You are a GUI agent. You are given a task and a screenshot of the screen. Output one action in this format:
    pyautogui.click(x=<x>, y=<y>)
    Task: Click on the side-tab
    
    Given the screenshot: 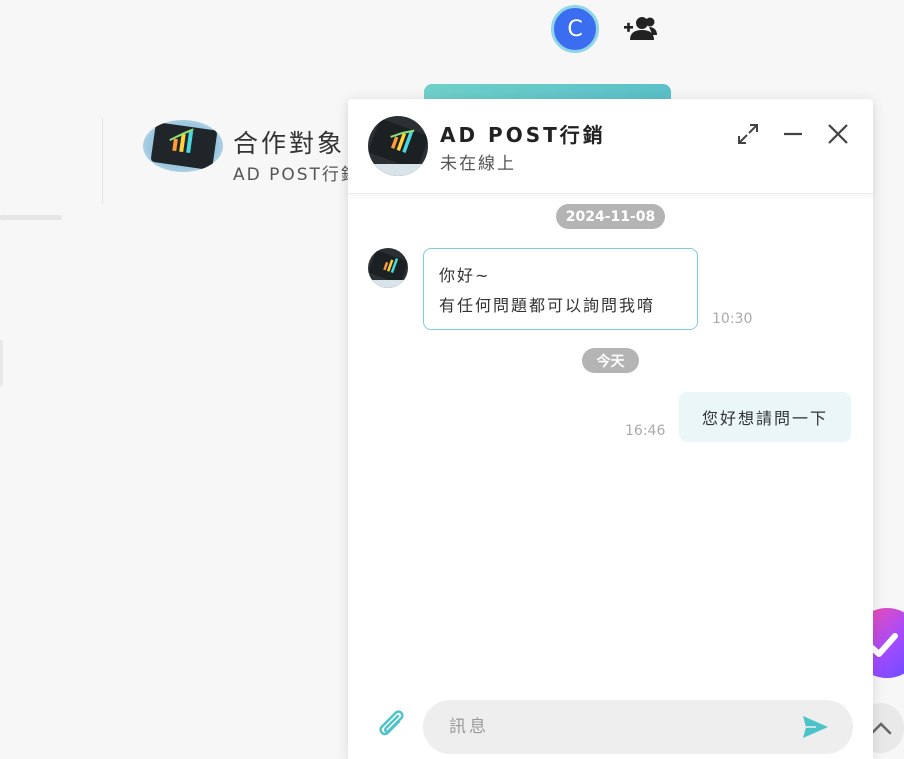 What is the action you would take?
    pyautogui.click(x=1, y=363)
    